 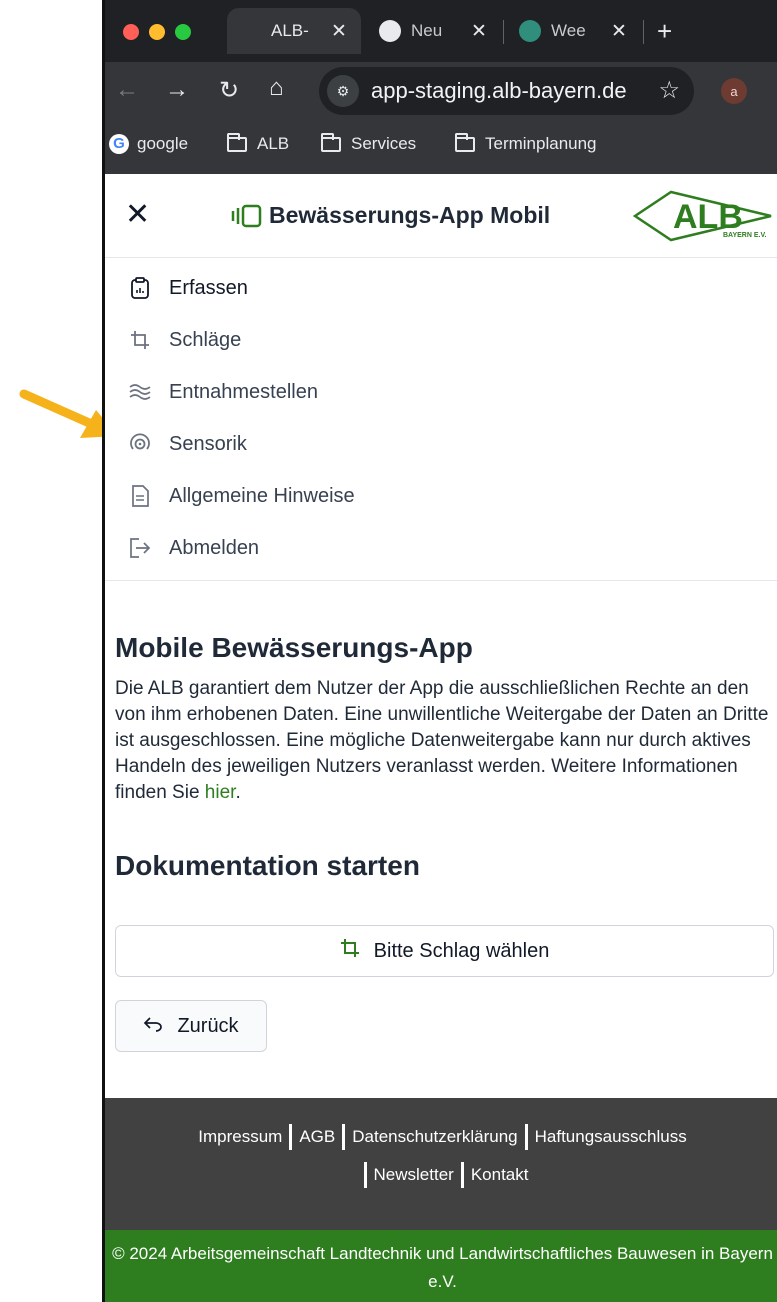 What do you see at coordinates (208, 1025) in the screenshot?
I see `back-label: Zurück` at bounding box center [208, 1025].